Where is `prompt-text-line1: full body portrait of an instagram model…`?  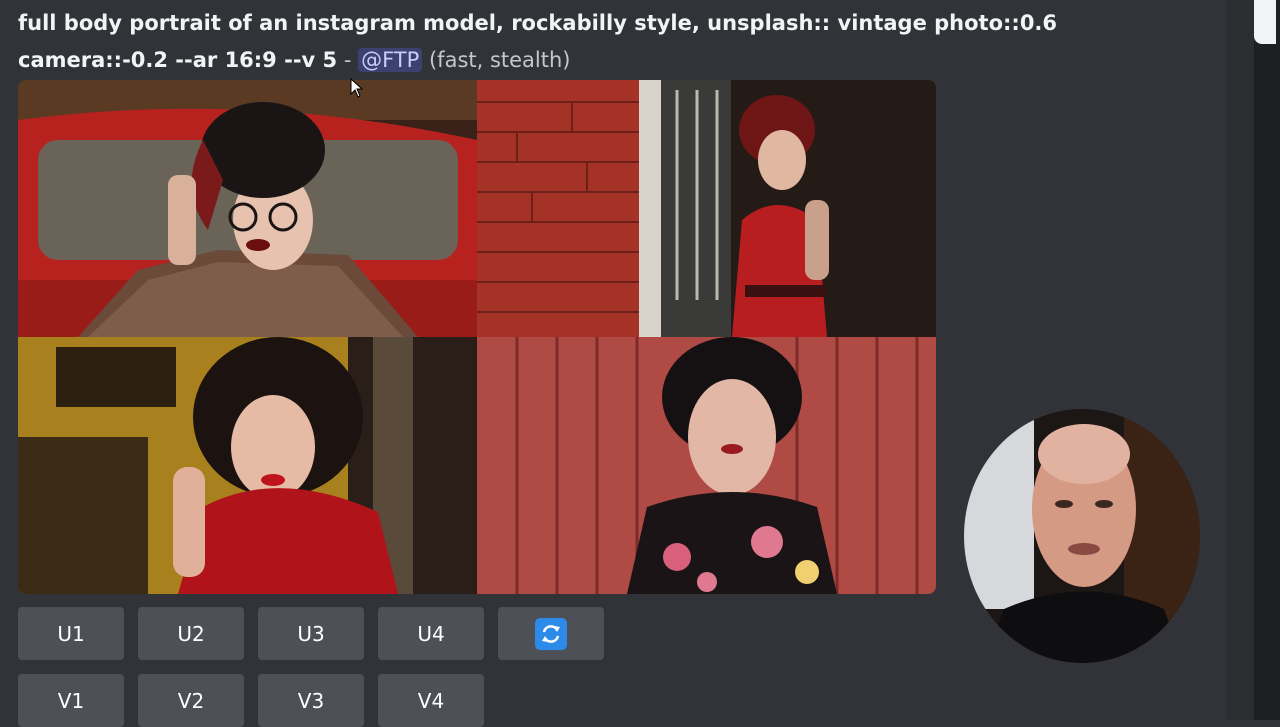
prompt-text-line1: full body portrait of an instagram model… is located at coordinates (538, 23).